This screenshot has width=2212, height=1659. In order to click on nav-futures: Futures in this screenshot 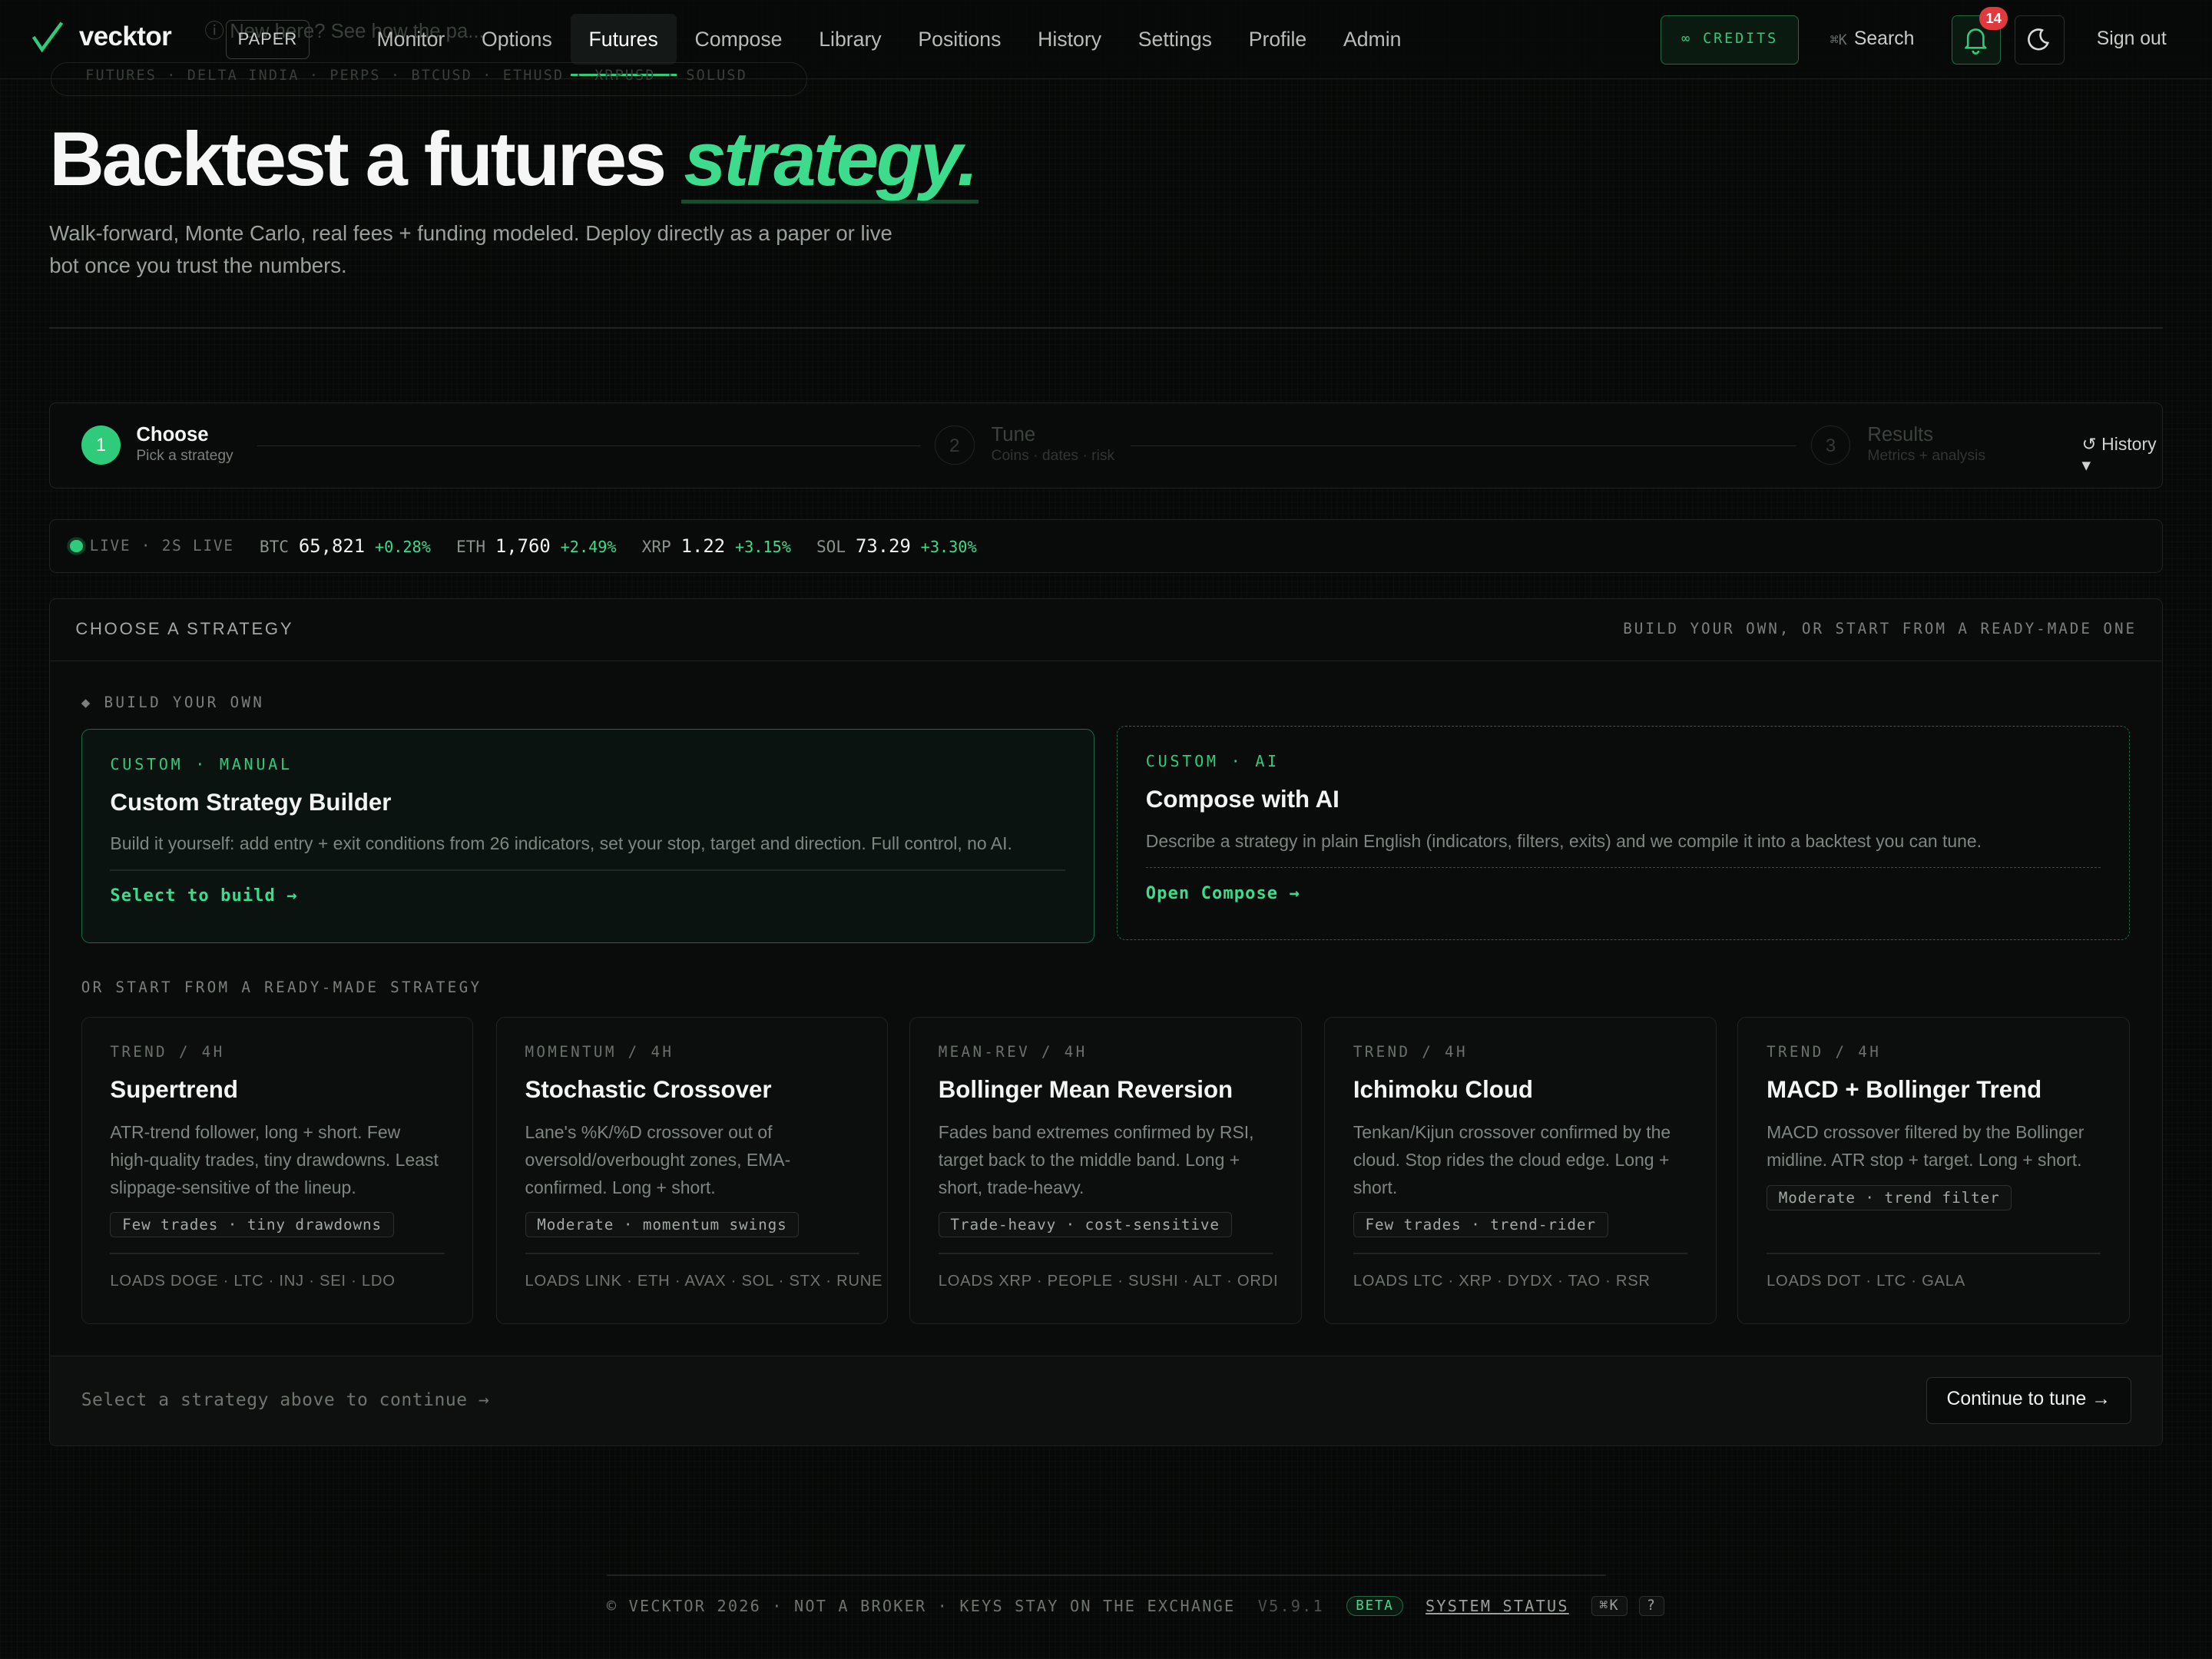, I will do `click(624, 46)`.